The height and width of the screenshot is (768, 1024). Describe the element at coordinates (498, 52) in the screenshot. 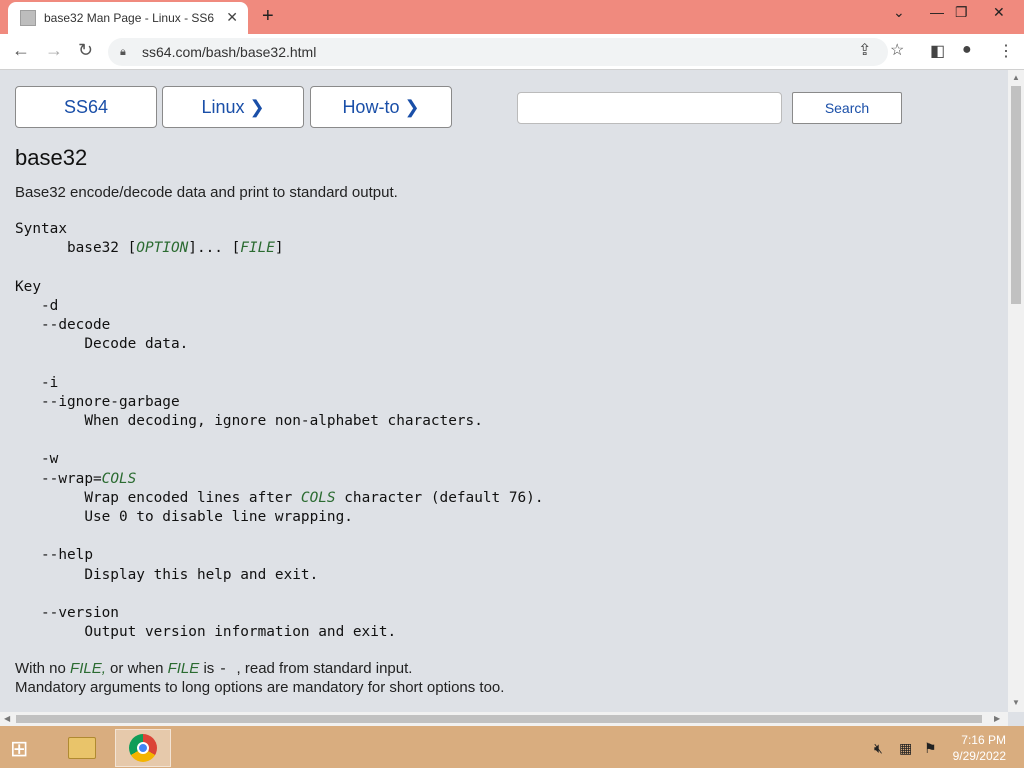

I see `address-bar: 🔒︎ ss64.com/bash/base32.html` at that location.